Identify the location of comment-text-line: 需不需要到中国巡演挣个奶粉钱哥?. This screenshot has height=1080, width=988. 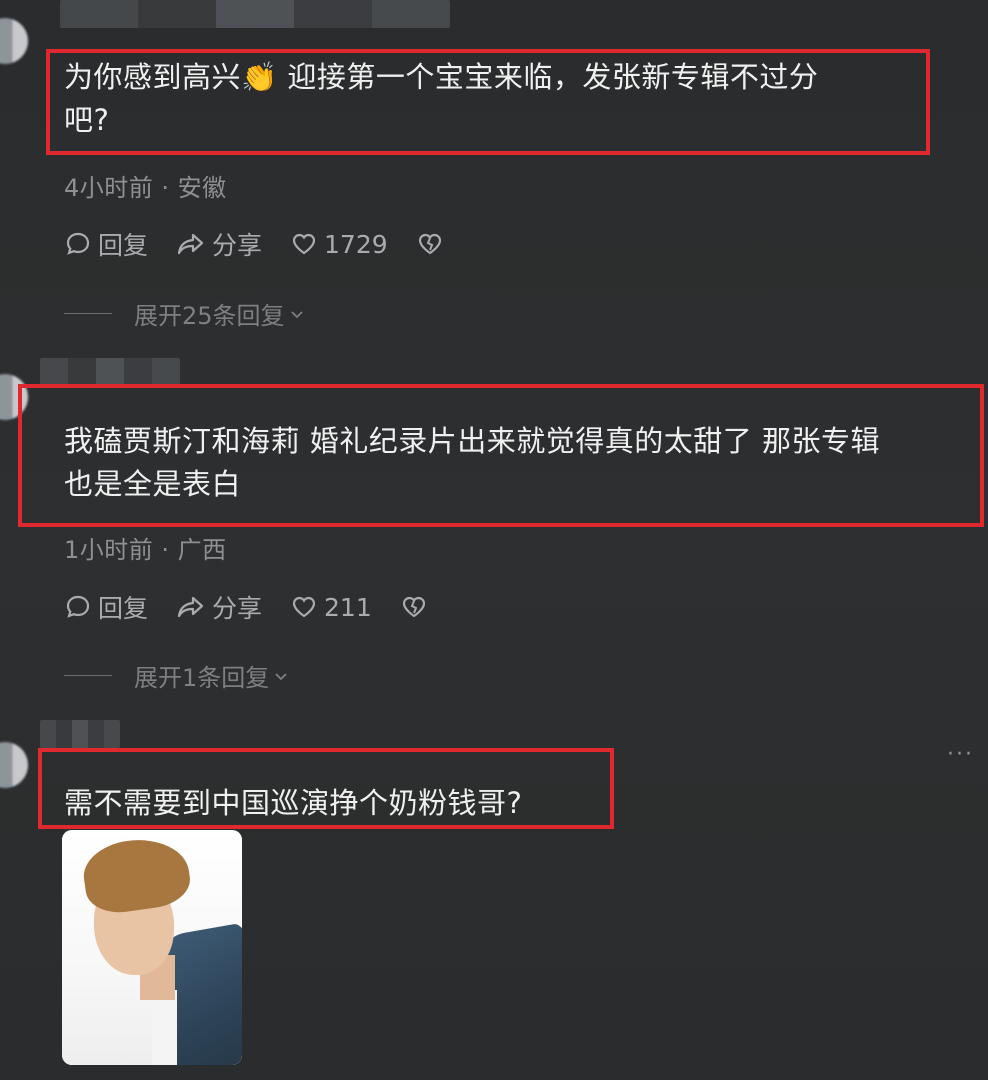
(293, 803).